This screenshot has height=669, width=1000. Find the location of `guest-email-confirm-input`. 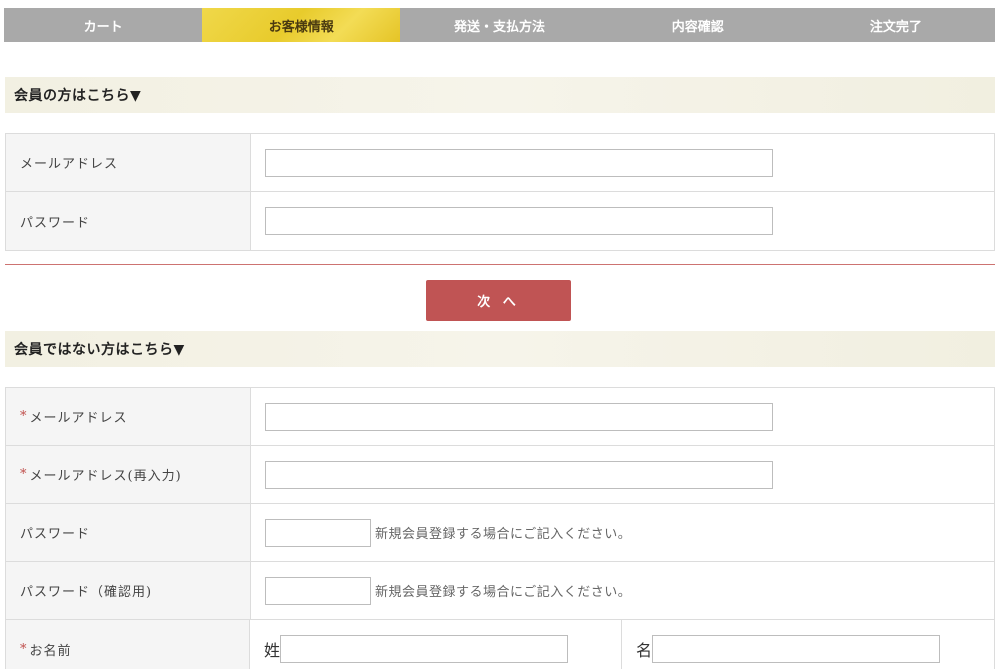

guest-email-confirm-input is located at coordinates (519, 474).